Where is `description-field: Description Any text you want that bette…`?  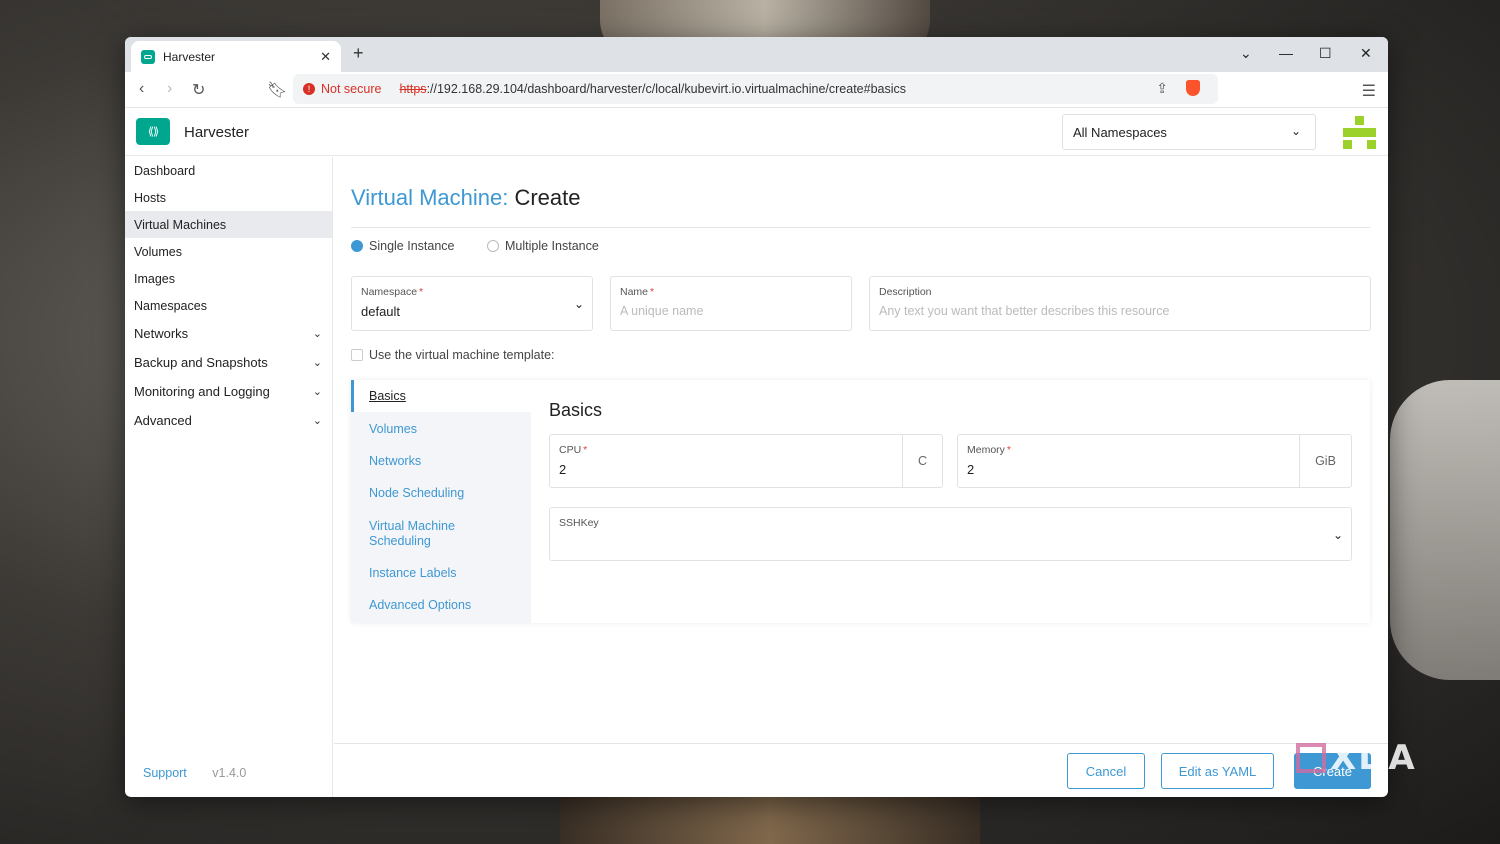 description-field: Description Any text you want that bette… is located at coordinates (1120, 303).